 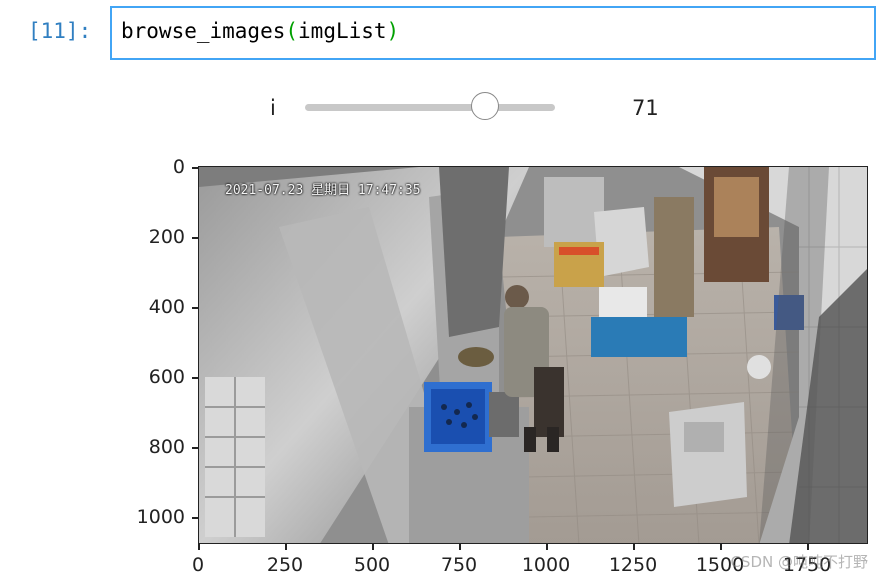 What do you see at coordinates (372, 565) in the screenshot?
I see `x-tick-label: 500` at bounding box center [372, 565].